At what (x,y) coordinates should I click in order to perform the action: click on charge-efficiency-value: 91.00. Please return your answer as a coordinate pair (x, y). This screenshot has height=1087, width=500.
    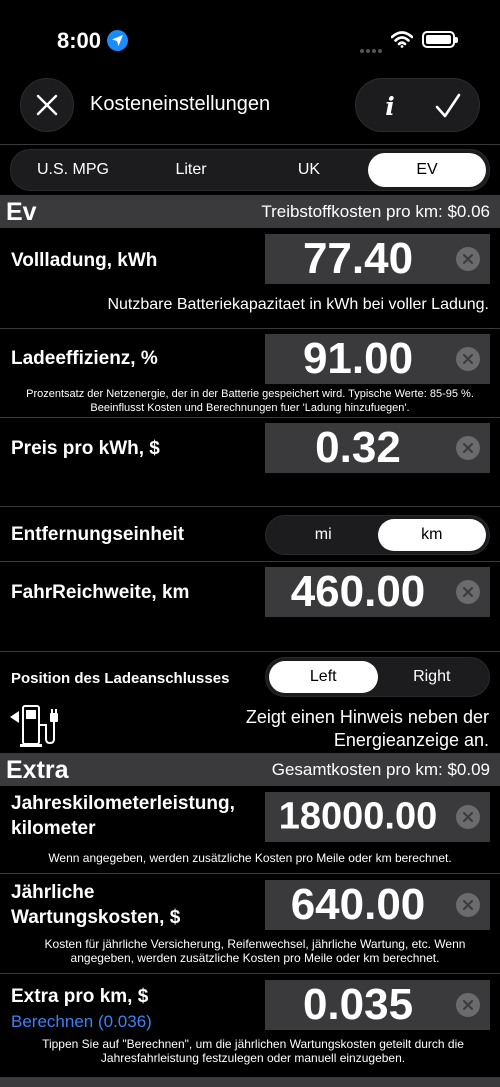
    Looking at the image, I should click on (358, 358).